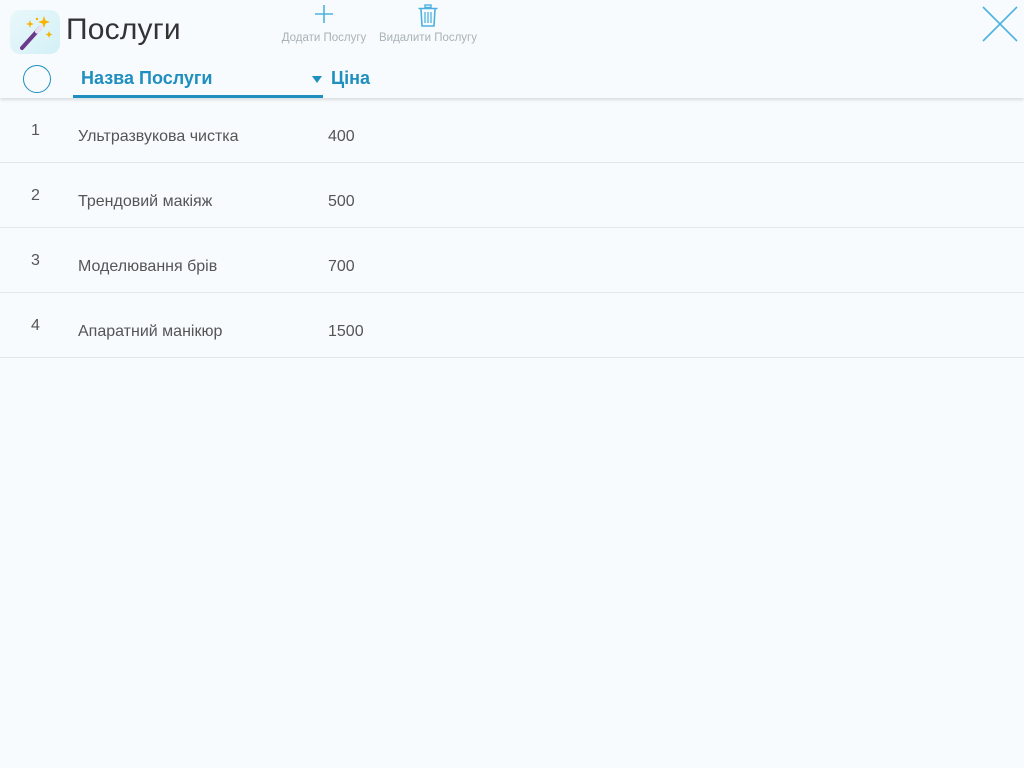  I want to click on close-button, so click(1000, 24).